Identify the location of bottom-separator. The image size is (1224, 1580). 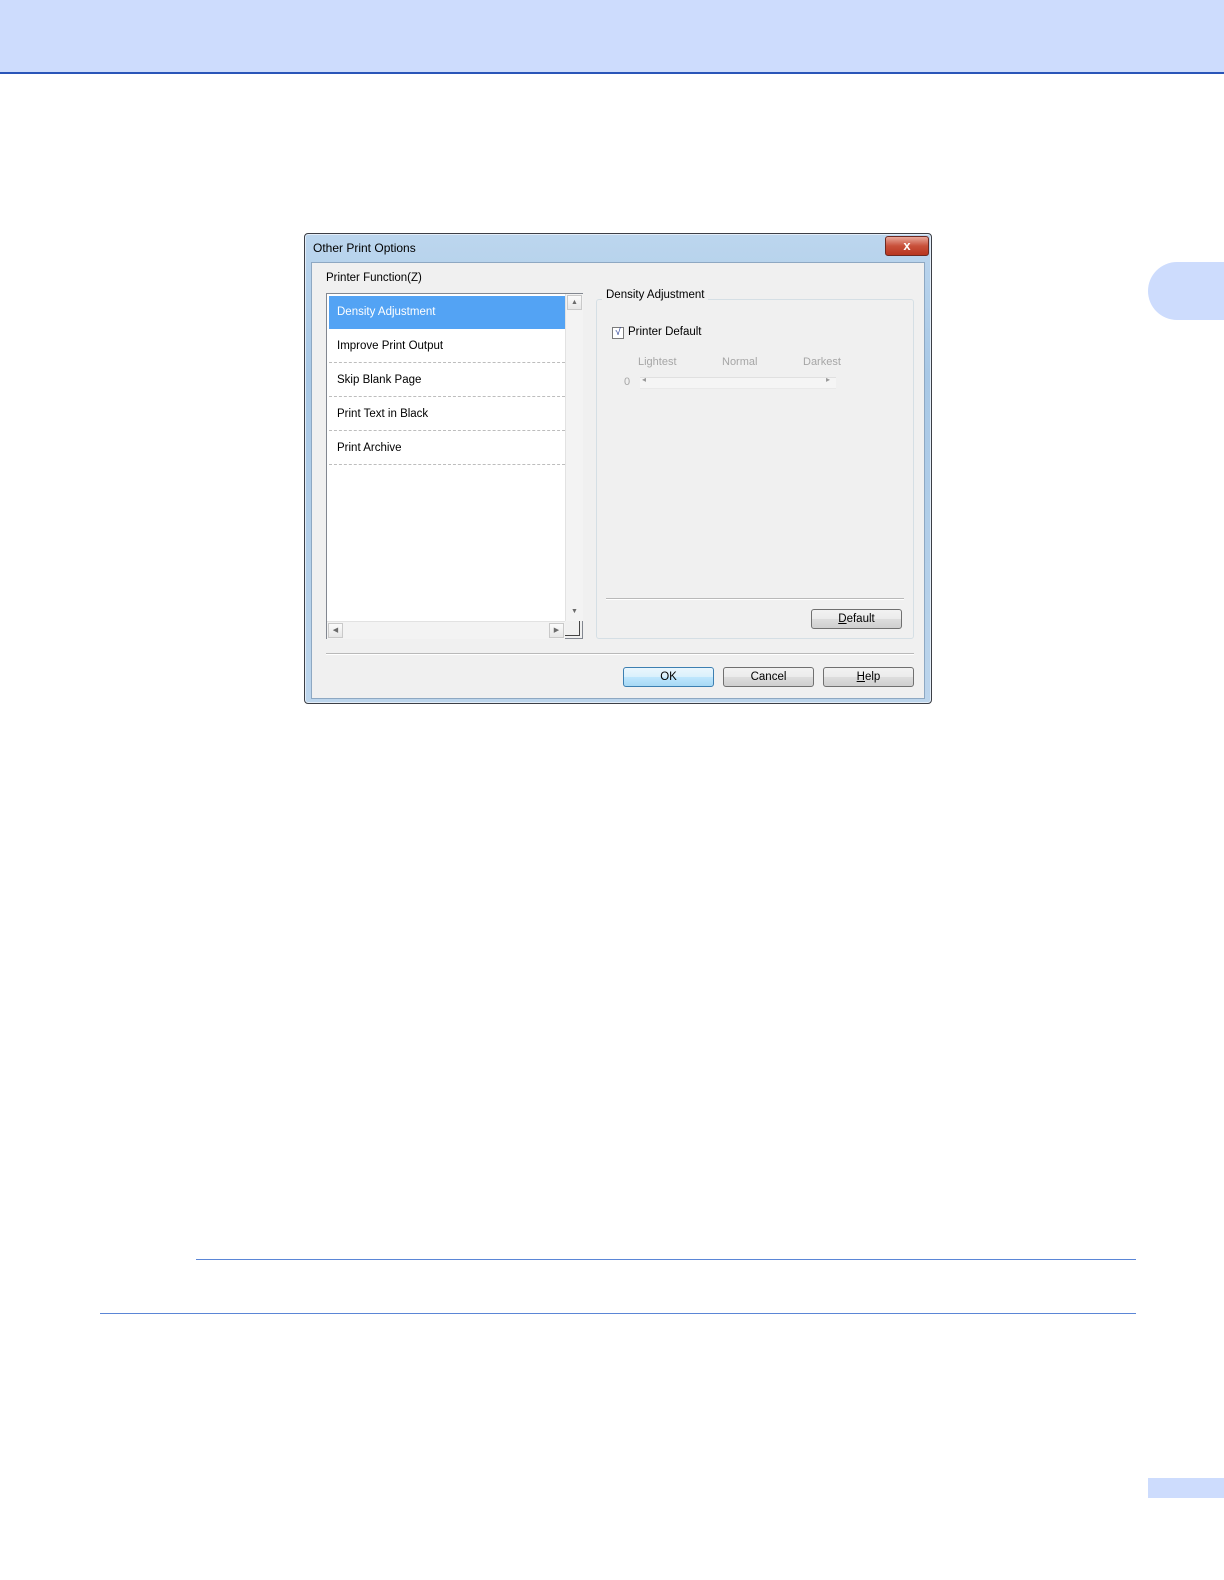
(620, 654).